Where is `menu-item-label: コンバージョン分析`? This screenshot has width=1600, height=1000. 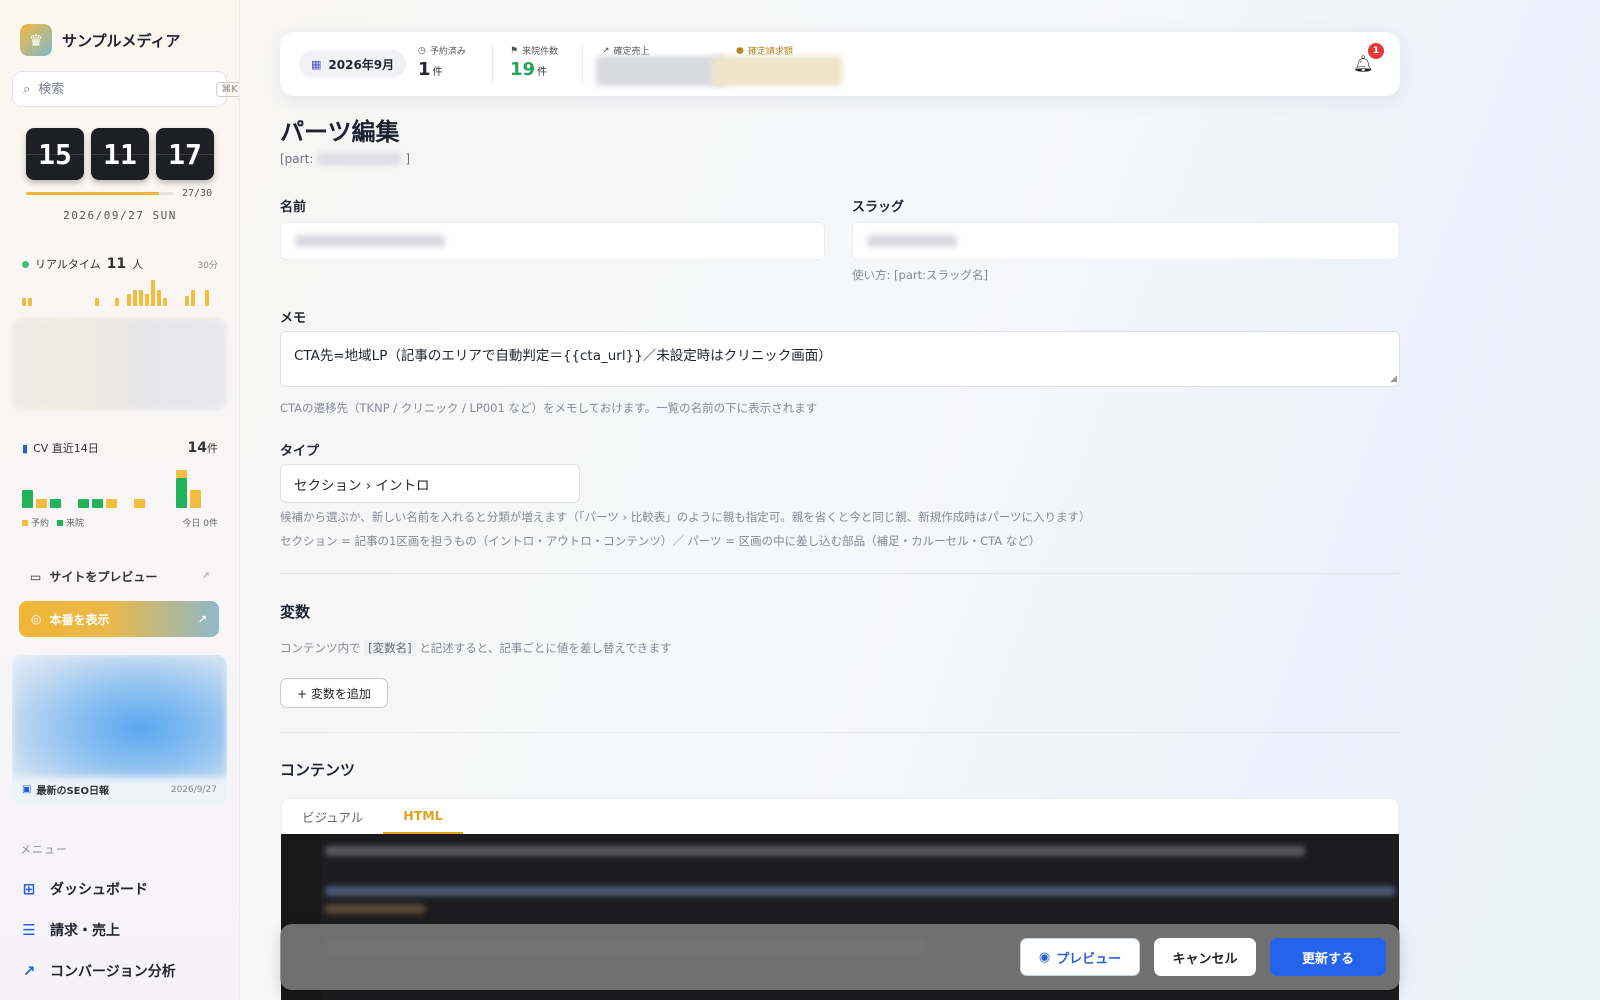 menu-item-label: コンバージョン分析 is located at coordinates (113, 971).